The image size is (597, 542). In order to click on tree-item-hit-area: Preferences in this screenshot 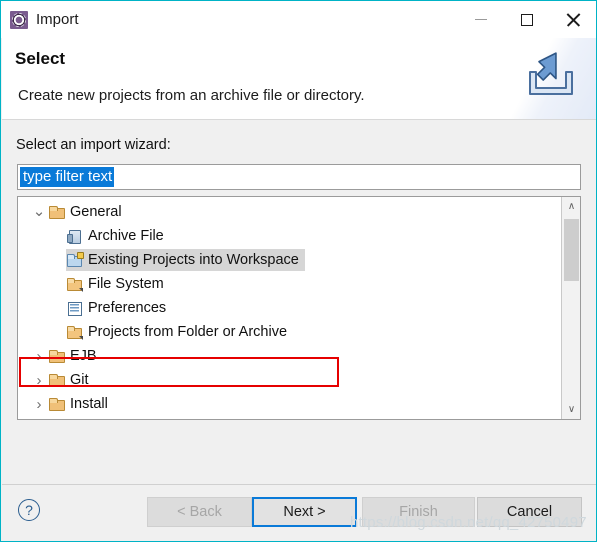, I will do `click(119, 308)`.